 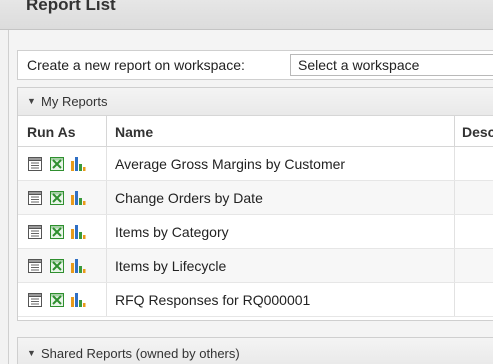 What do you see at coordinates (255, 131) in the screenshot?
I see `column-header-row: Run As Name Descr` at bounding box center [255, 131].